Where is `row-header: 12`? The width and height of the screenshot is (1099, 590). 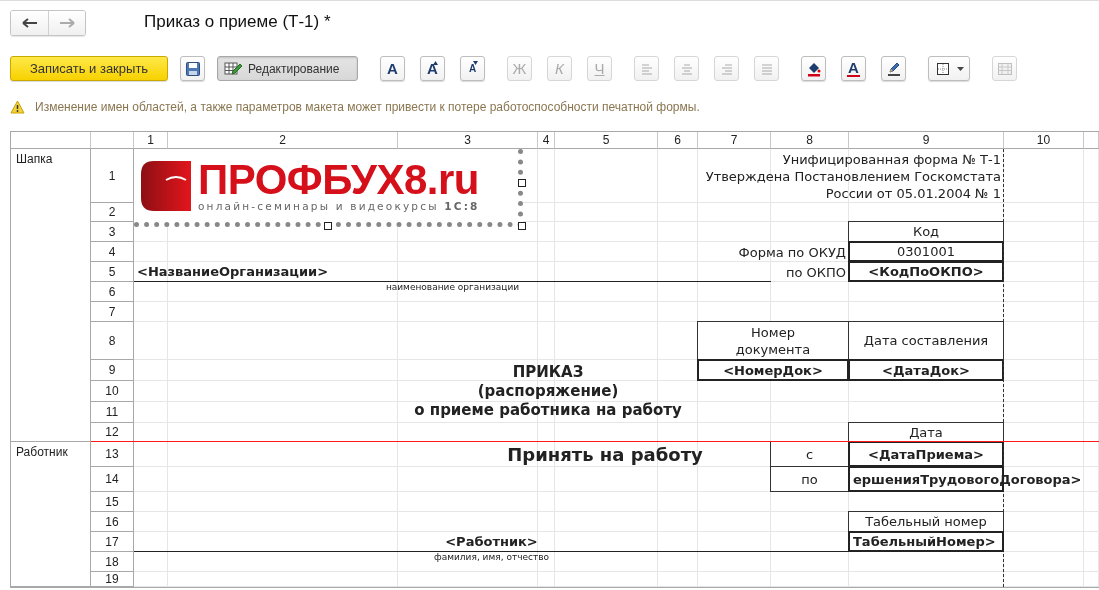 row-header: 12 is located at coordinates (112, 432).